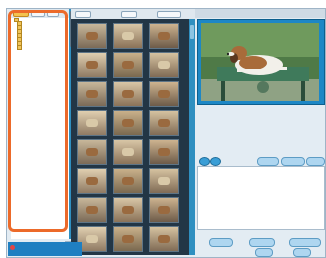 The height and width of the screenshot is (258, 326). Describe the element at coordinates (83, 14) in the screenshot. I see `view-mode-button` at that location.